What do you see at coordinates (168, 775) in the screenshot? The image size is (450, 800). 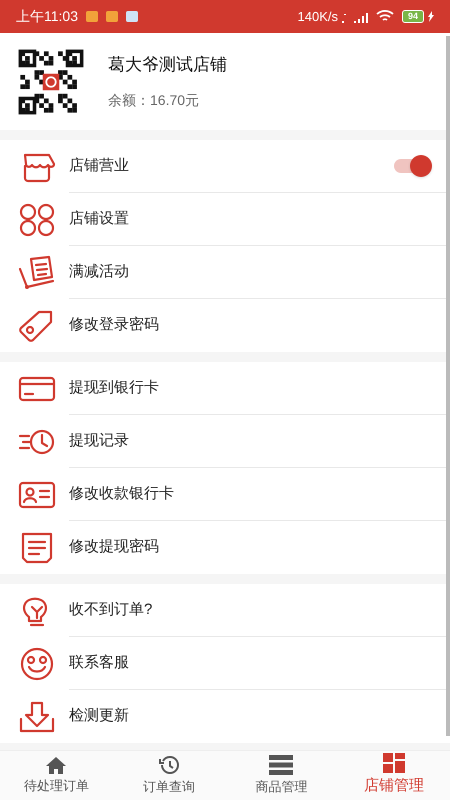 I see `nav-tab: 订单查询` at bounding box center [168, 775].